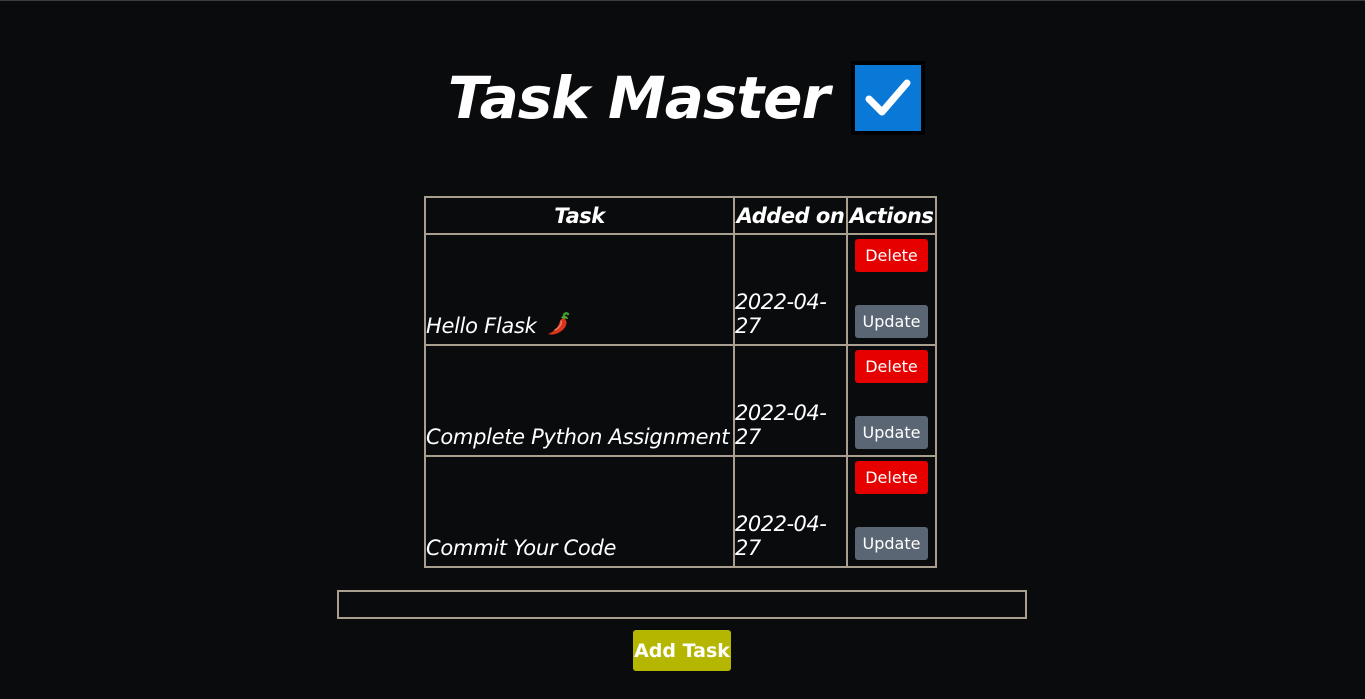 The height and width of the screenshot is (699, 1365). What do you see at coordinates (579, 289) in the screenshot?
I see `task-cell: Hello Flask` at bounding box center [579, 289].